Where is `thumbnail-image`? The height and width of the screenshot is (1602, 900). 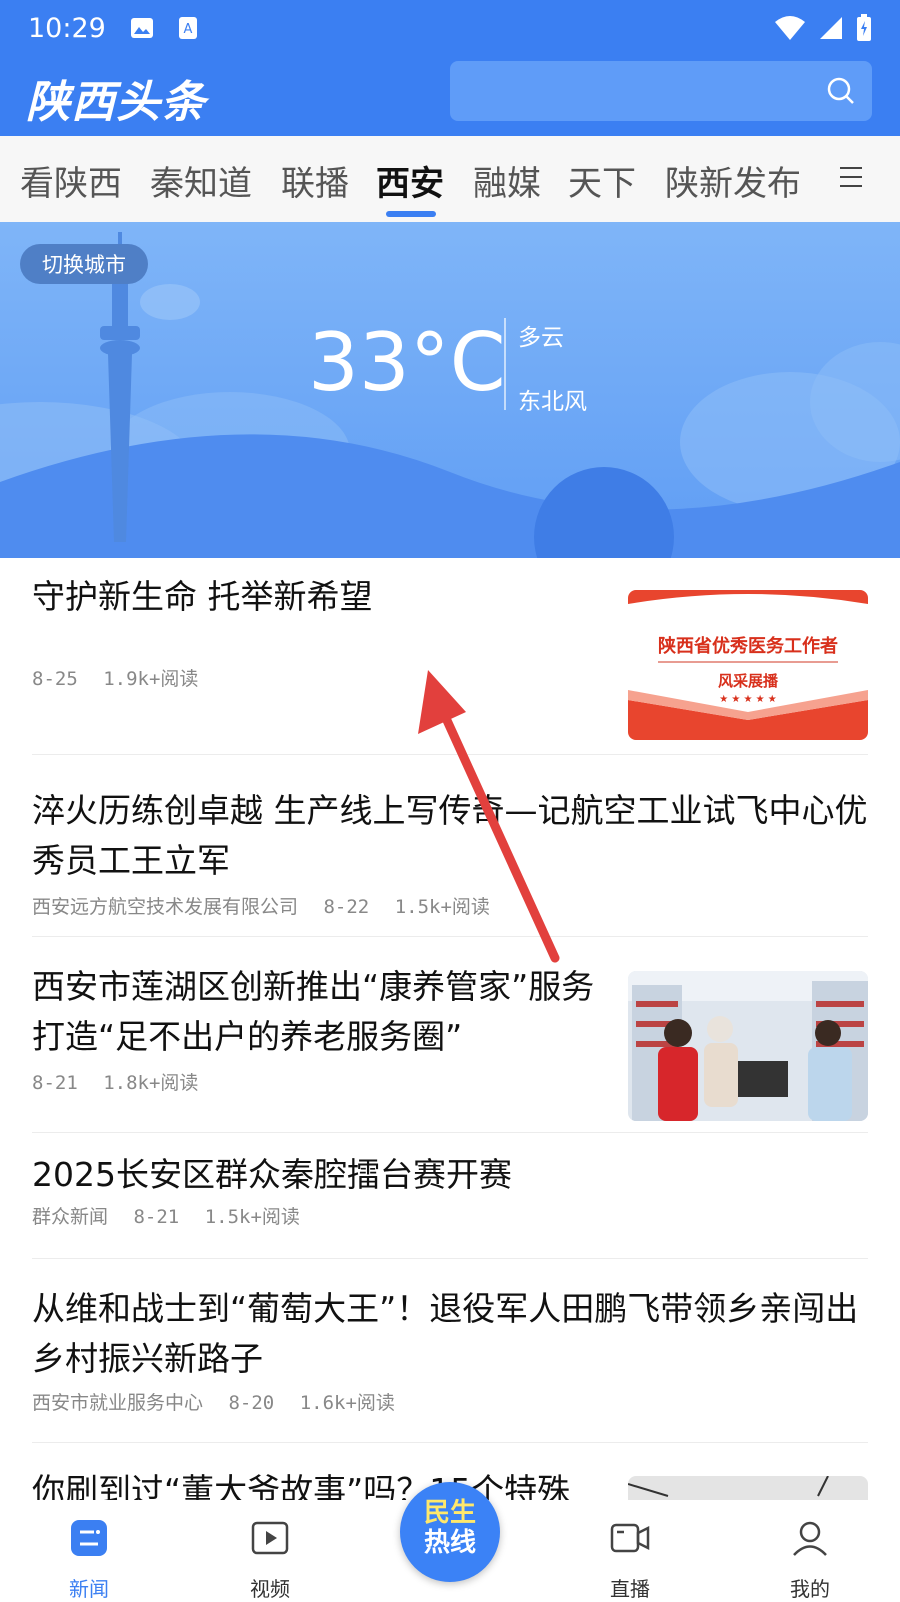
thumbnail-image is located at coordinates (728, 1486).